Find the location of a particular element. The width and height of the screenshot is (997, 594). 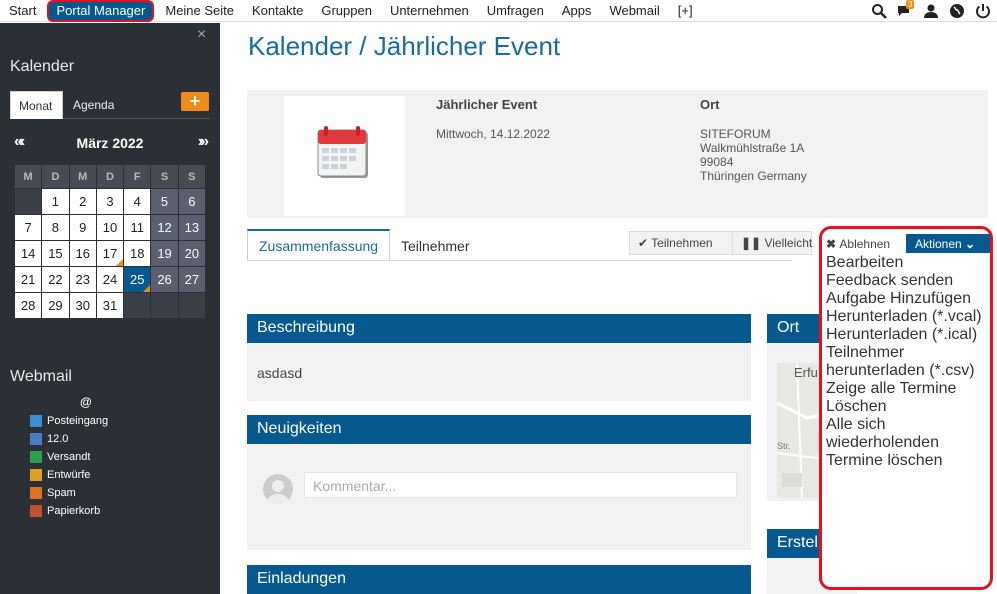

nav-item-more: [+] is located at coordinates (685, 11).